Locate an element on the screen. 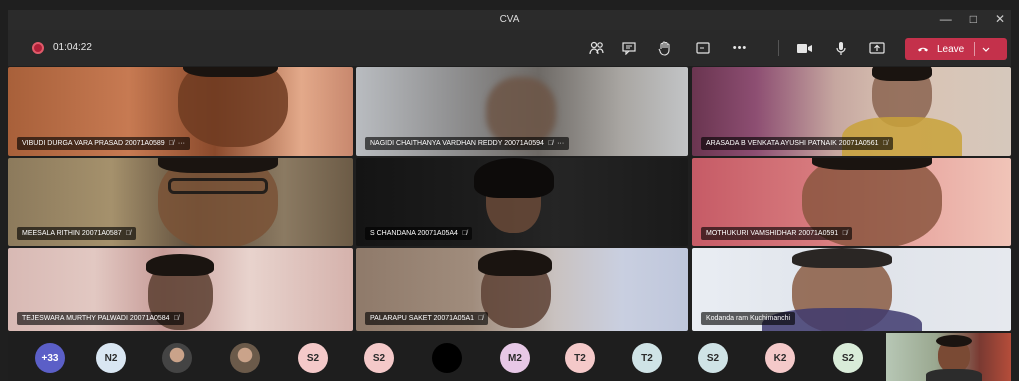 This screenshot has height=381, width=1019. toolbar-divider is located at coordinates (778, 48).